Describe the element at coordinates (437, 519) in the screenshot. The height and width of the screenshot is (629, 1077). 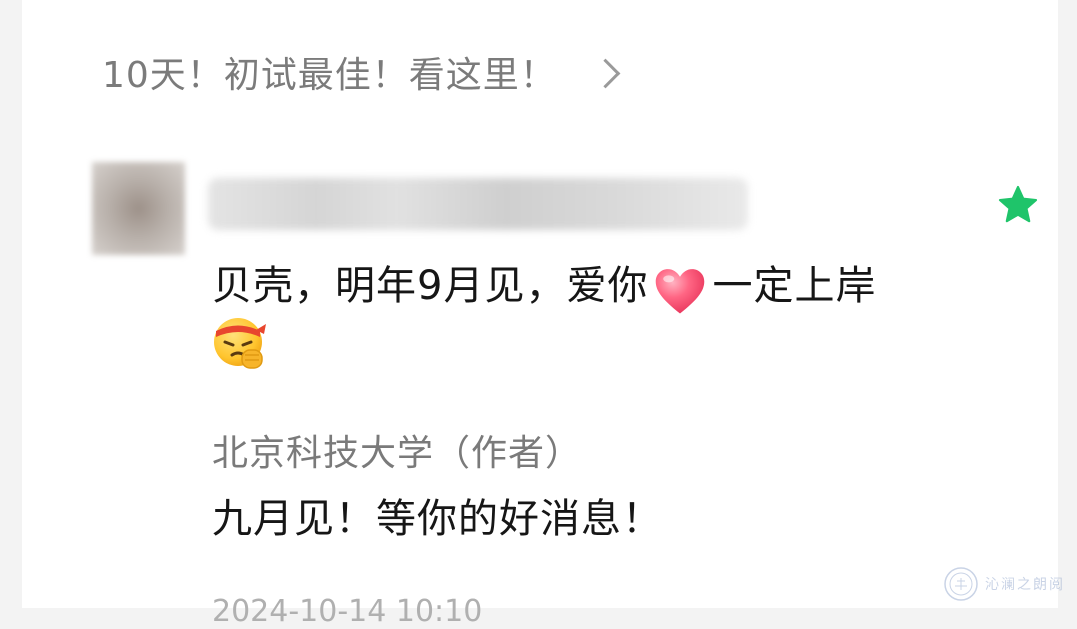
I see `reply-text: 九月见！等你的好消息！` at that location.